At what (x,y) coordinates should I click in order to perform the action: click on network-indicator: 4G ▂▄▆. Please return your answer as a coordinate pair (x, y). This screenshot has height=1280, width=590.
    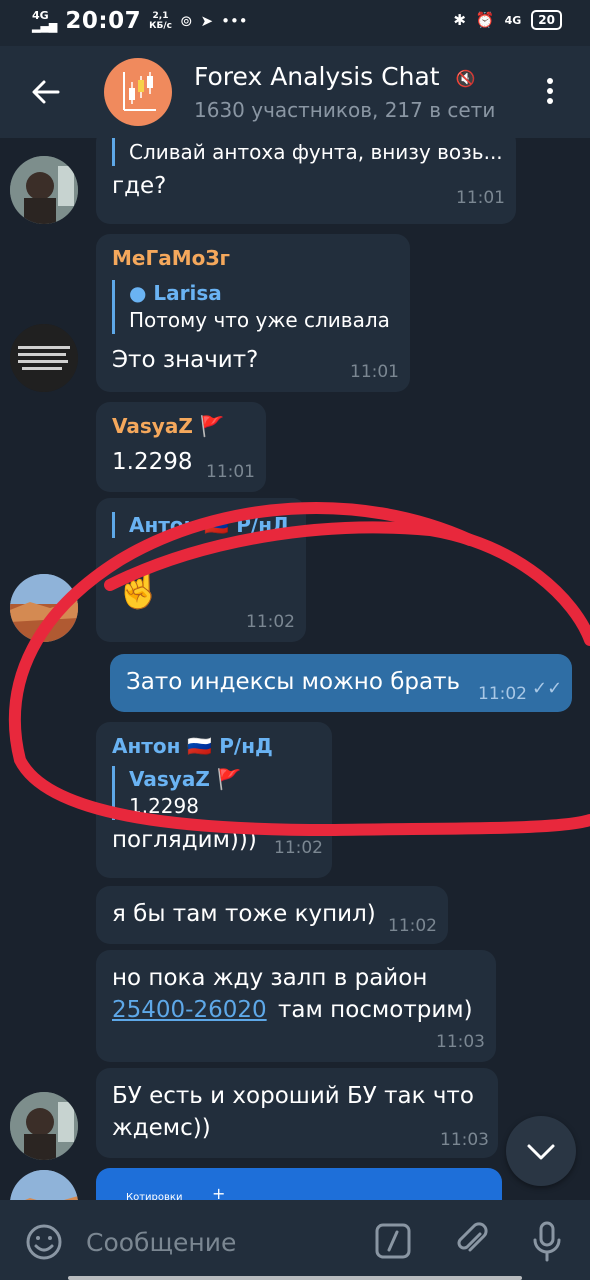
    Looking at the image, I should click on (44, 21).